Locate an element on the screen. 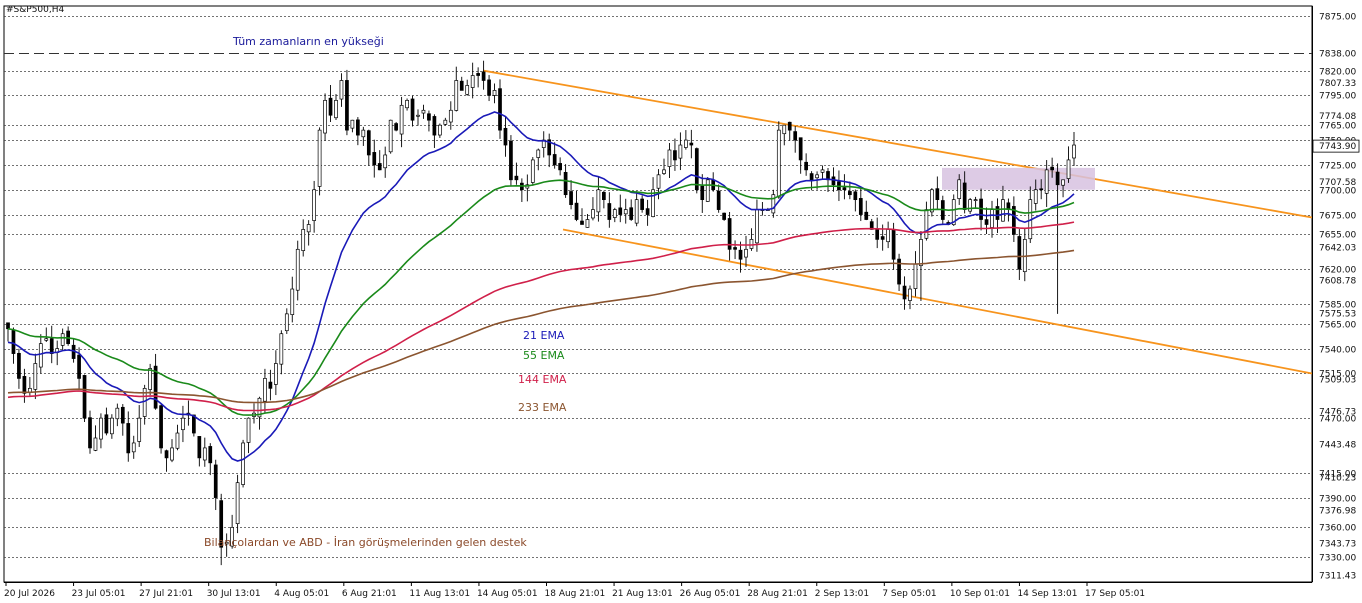  time-tick: 28 Aug 21:01 is located at coordinates (777, 594).